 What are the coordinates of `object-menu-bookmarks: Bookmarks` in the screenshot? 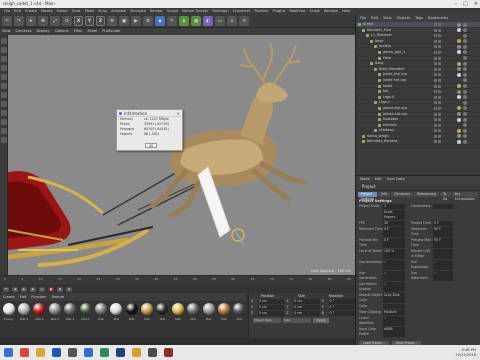 It's located at (438, 18).